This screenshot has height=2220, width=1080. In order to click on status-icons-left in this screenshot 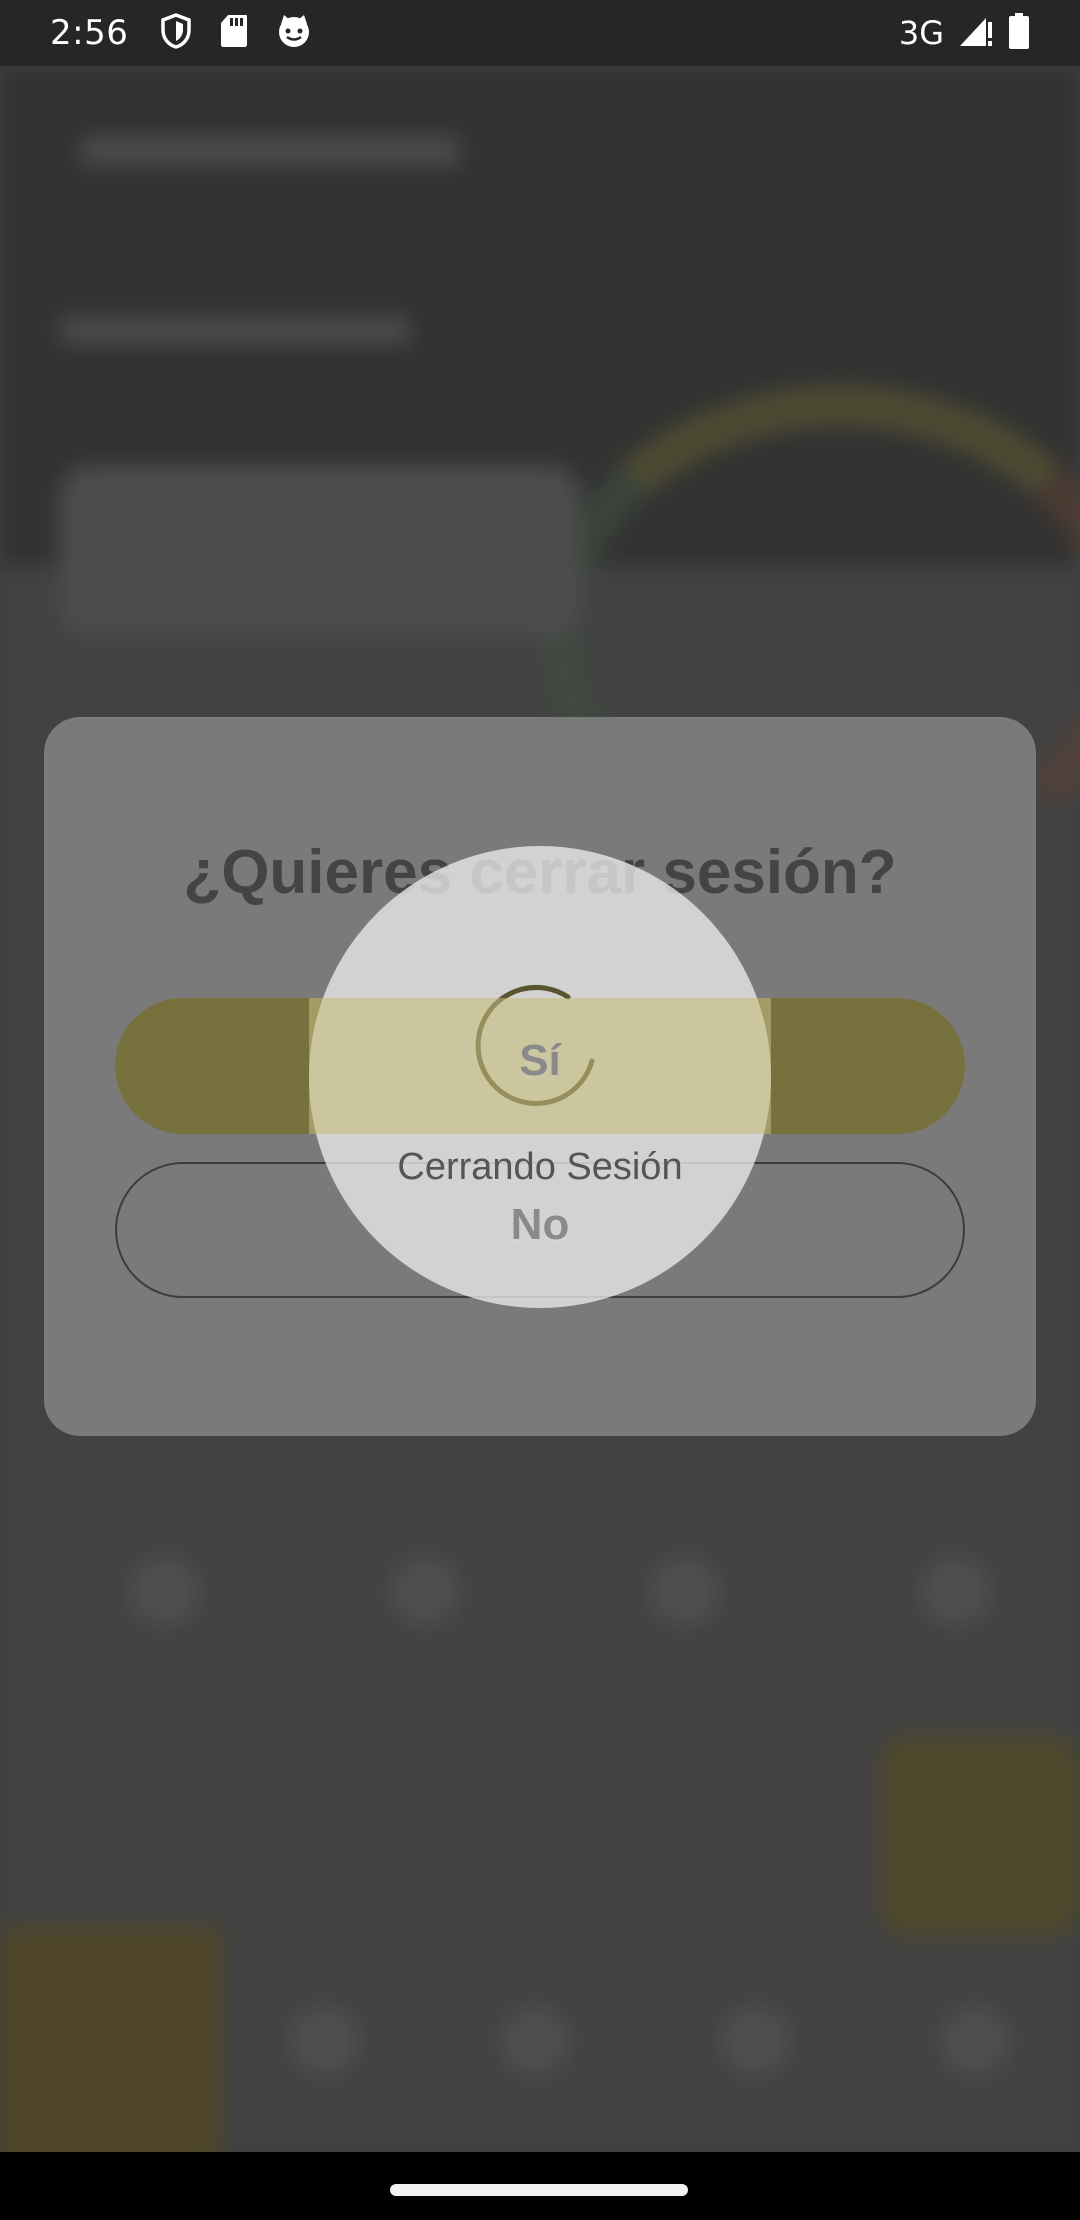, I will do `click(236, 33)`.